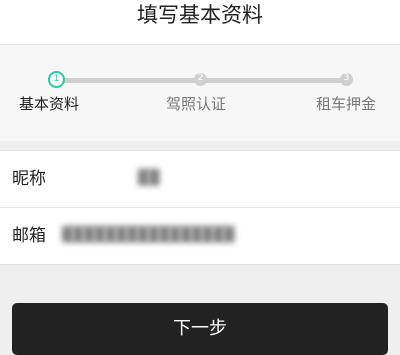 This screenshot has height=355, width=400. I want to click on step-2-indicator: 2, so click(200, 79).